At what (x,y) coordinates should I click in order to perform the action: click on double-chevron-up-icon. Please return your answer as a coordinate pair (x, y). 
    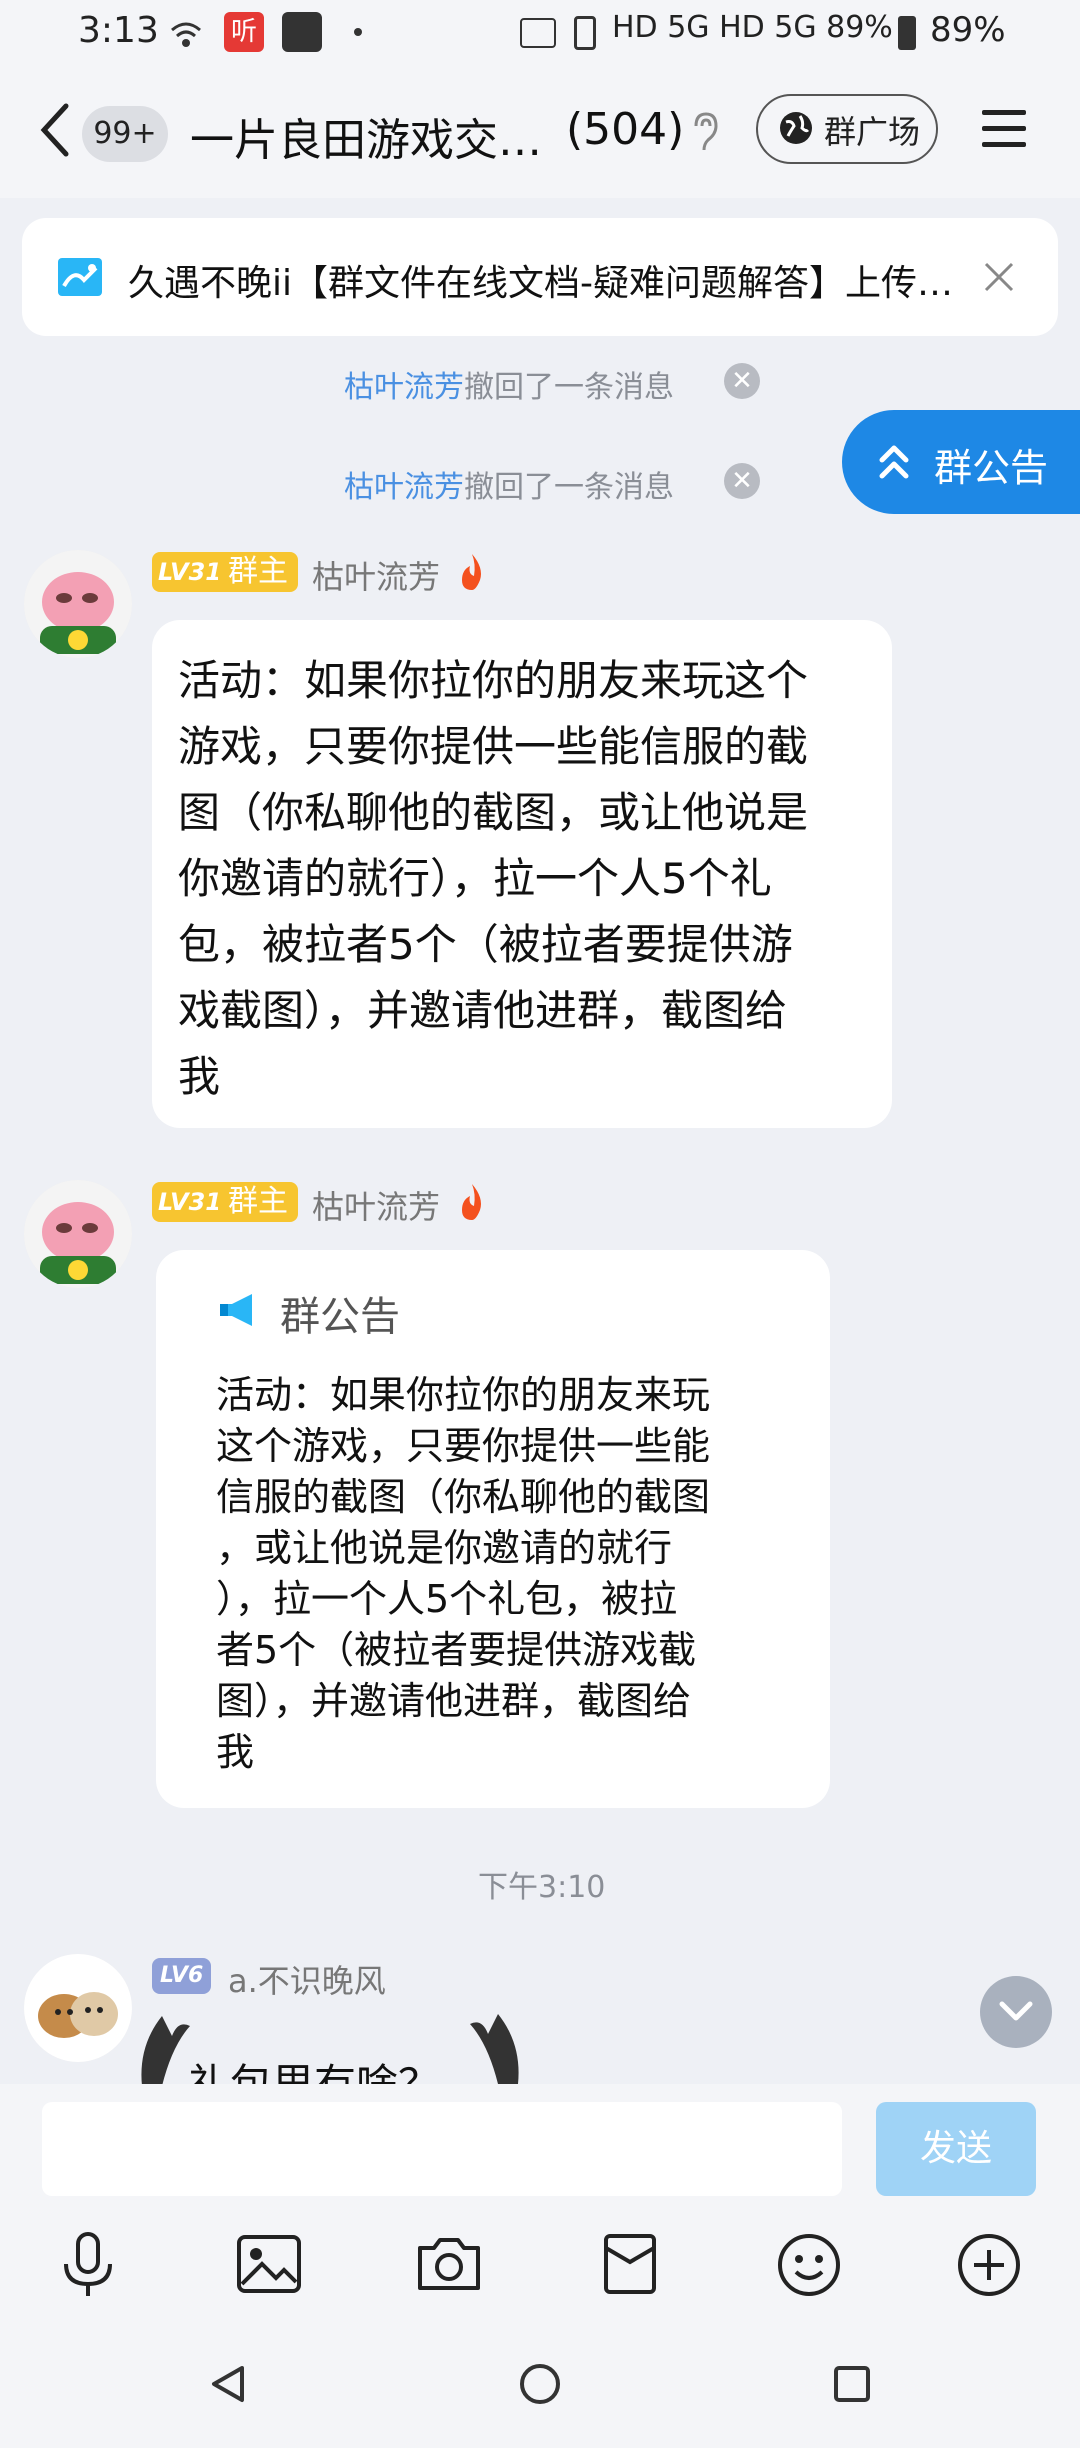
    Looking at the image, I should click on (894, 462).